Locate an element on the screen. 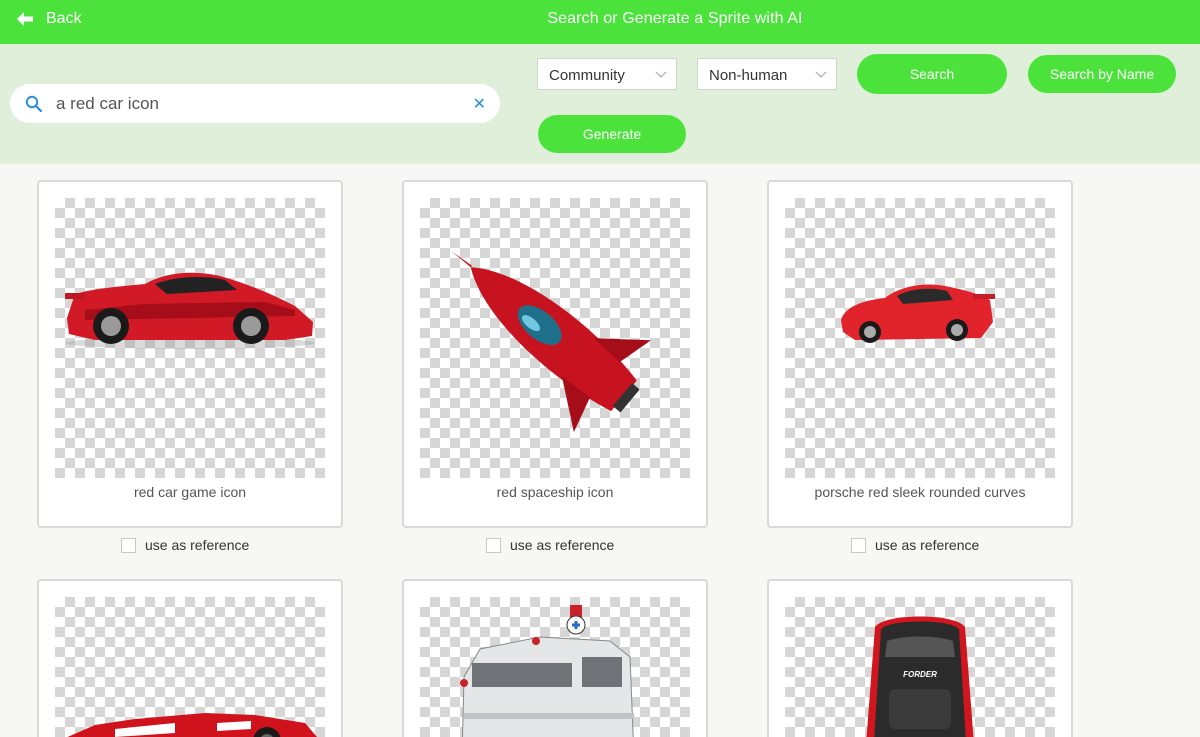 This screenshot has width=1200, height=737. type-select-value: Non-human is located at coordinates (748, 75).